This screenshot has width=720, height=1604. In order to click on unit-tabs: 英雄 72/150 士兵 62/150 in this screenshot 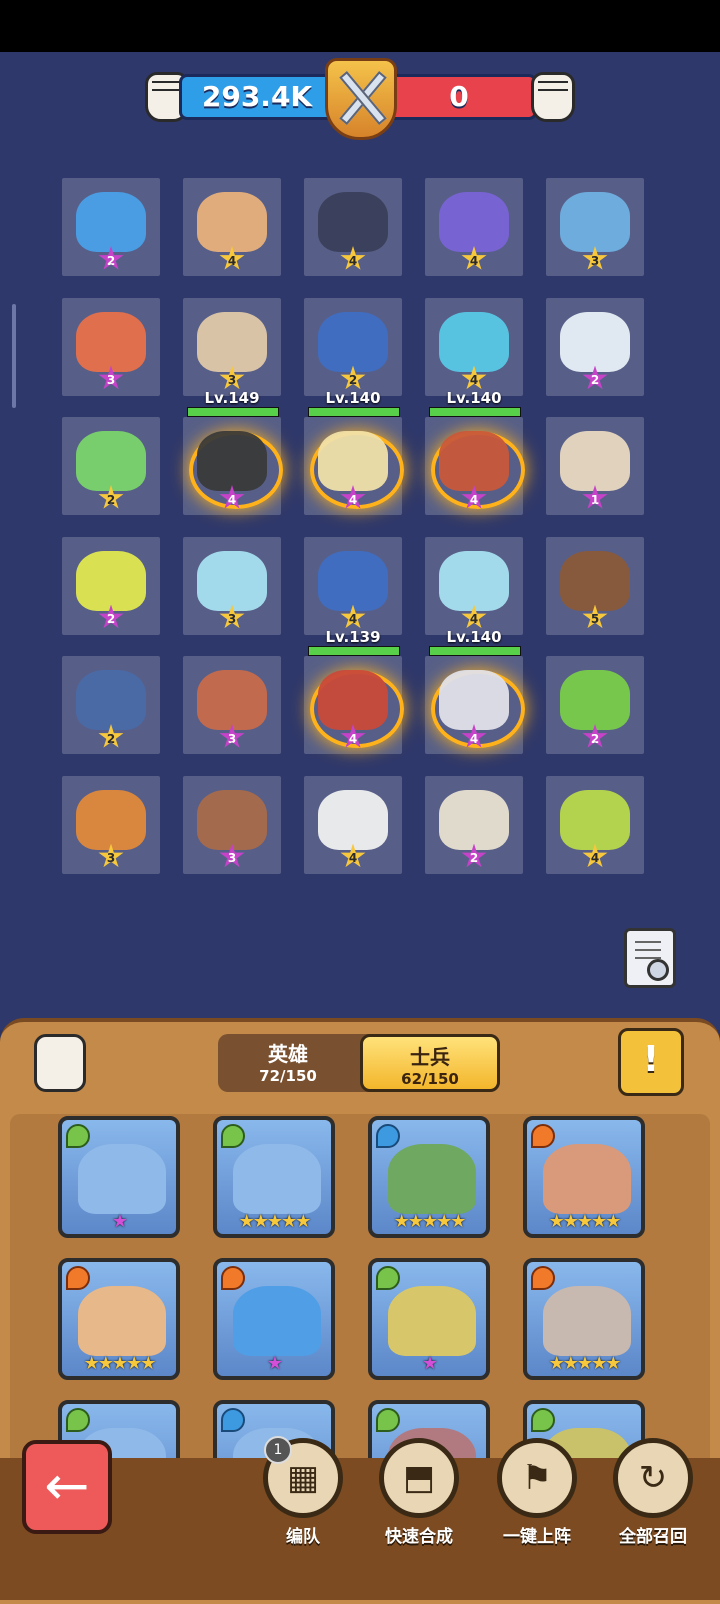, I will do `click(359, 1063)`.